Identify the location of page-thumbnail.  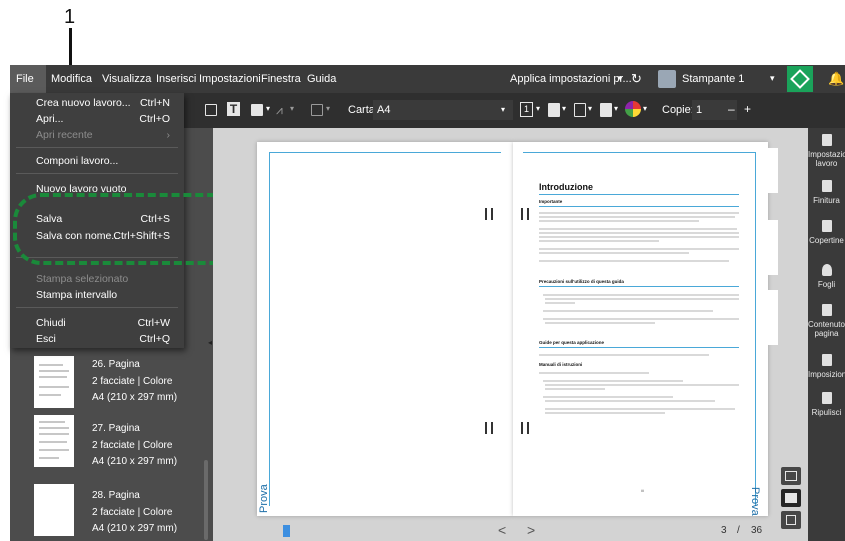
(54, 441).